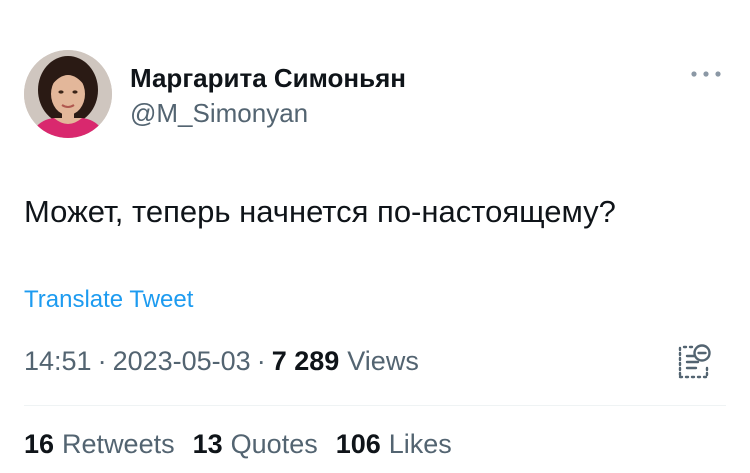 The width and height of the screenshot is (750, 473). I want to click on analytics-icon, so click(694, 361).